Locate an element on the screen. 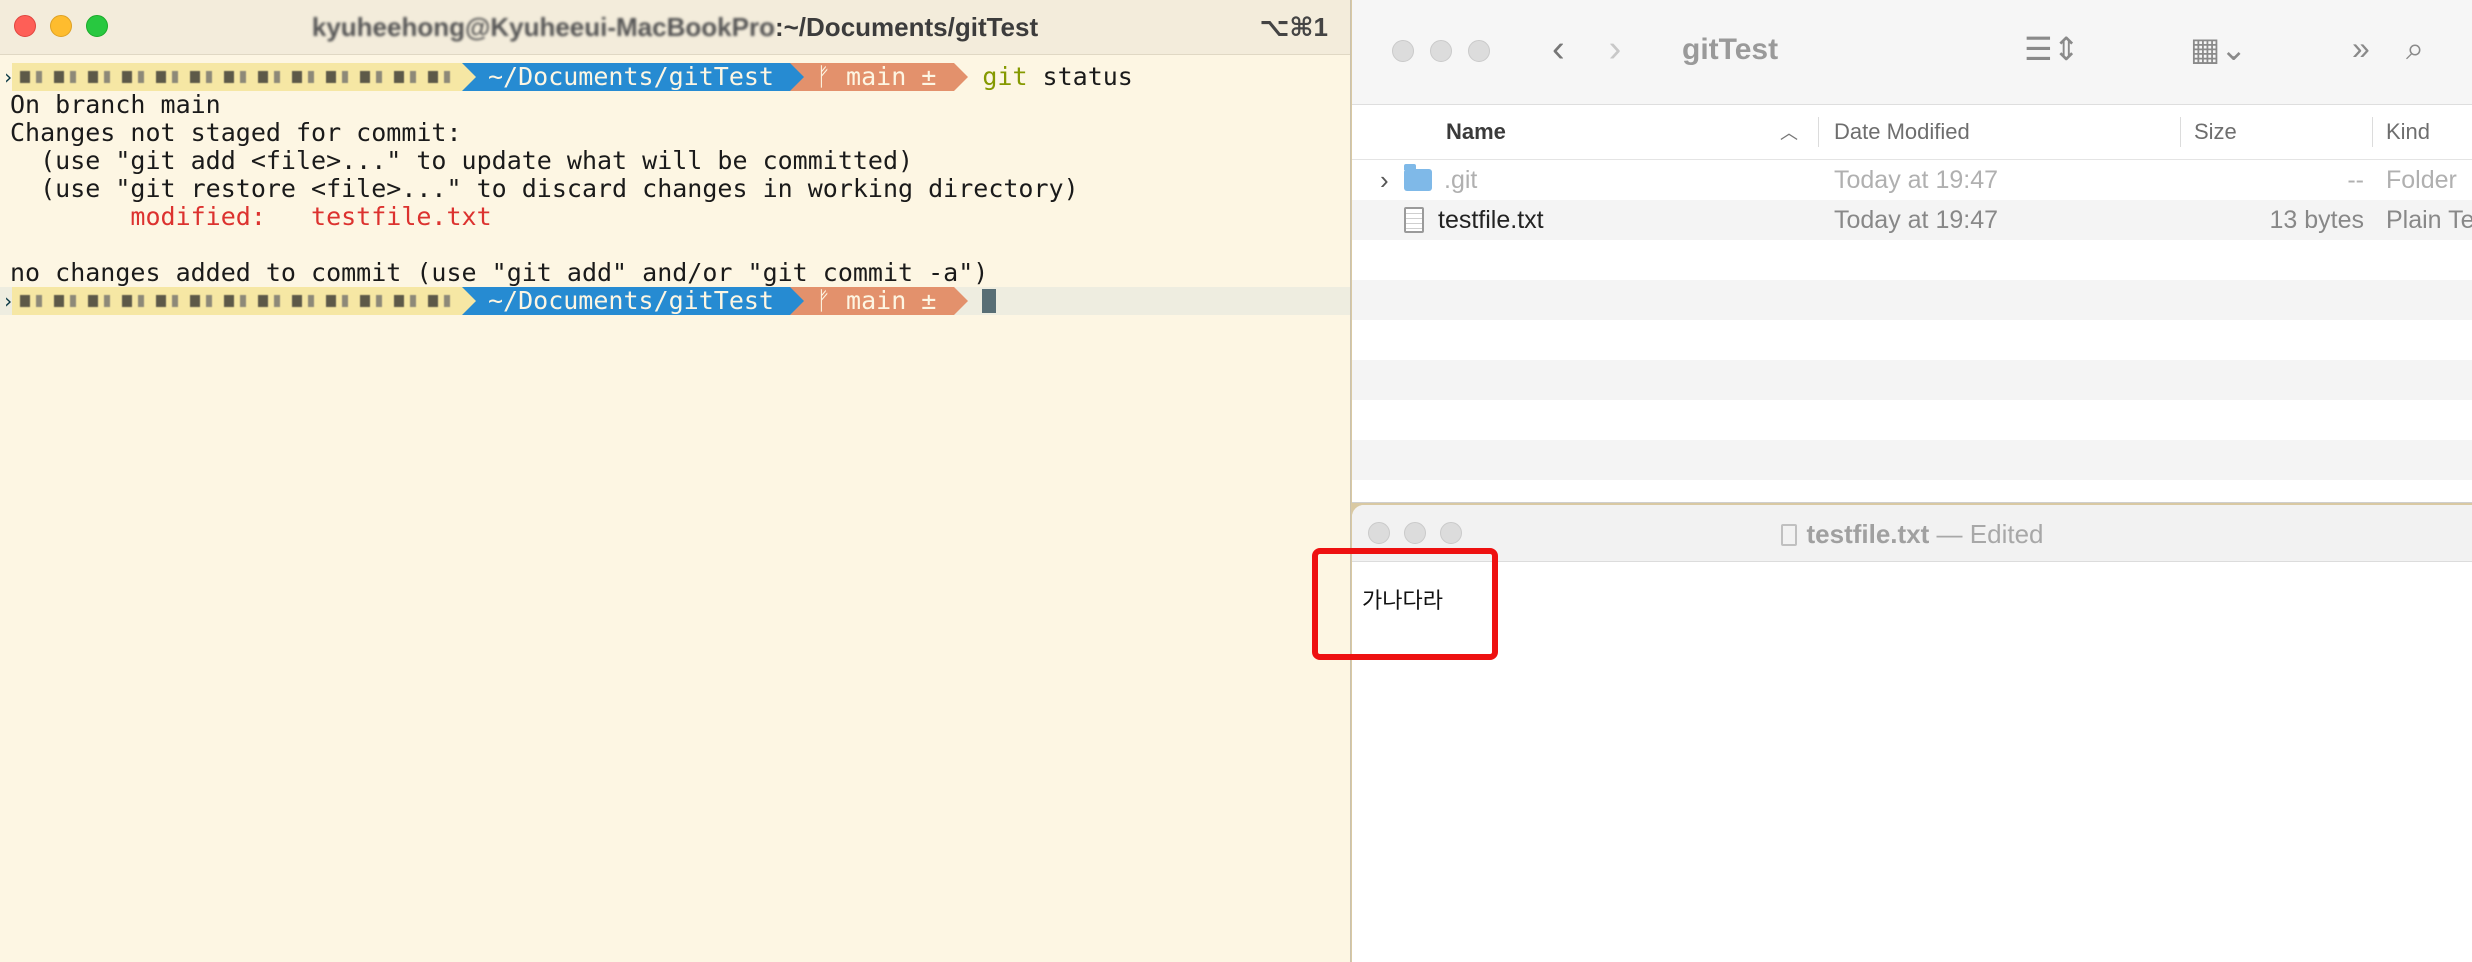 The width and height of the screenshot is (2472, 962). list-view-icon: ☰⇕ is located at coordinates (2052, 49).